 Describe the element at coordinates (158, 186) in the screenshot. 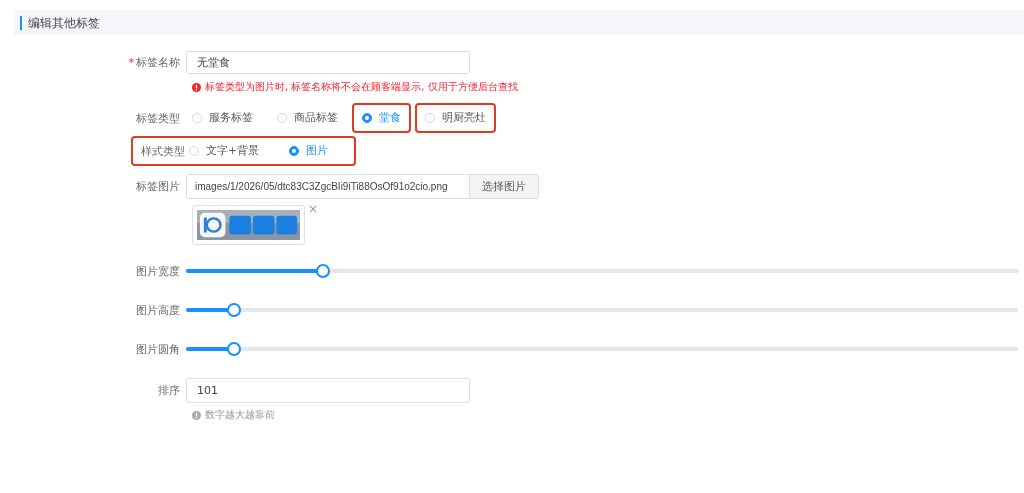

I see `field-label: 标签图片` at that location.